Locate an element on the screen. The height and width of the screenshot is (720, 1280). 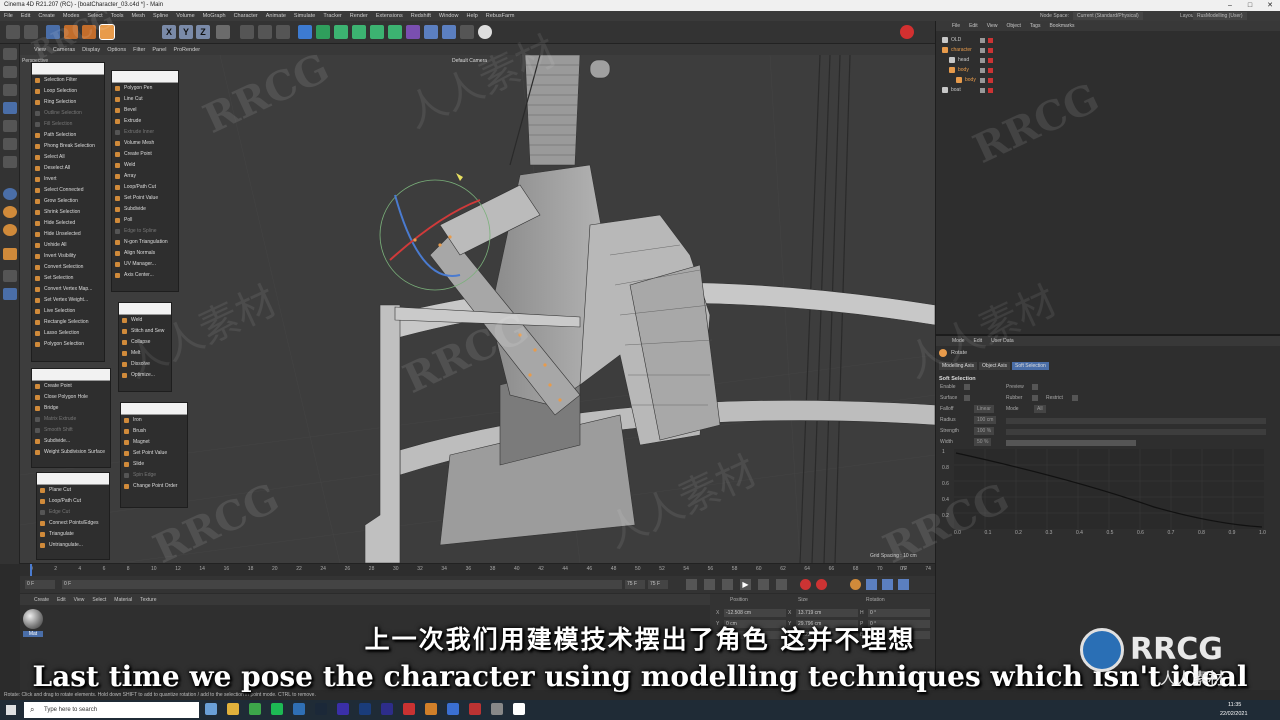
popup-weld-item: Collapse is located at coordinates (145, 342).